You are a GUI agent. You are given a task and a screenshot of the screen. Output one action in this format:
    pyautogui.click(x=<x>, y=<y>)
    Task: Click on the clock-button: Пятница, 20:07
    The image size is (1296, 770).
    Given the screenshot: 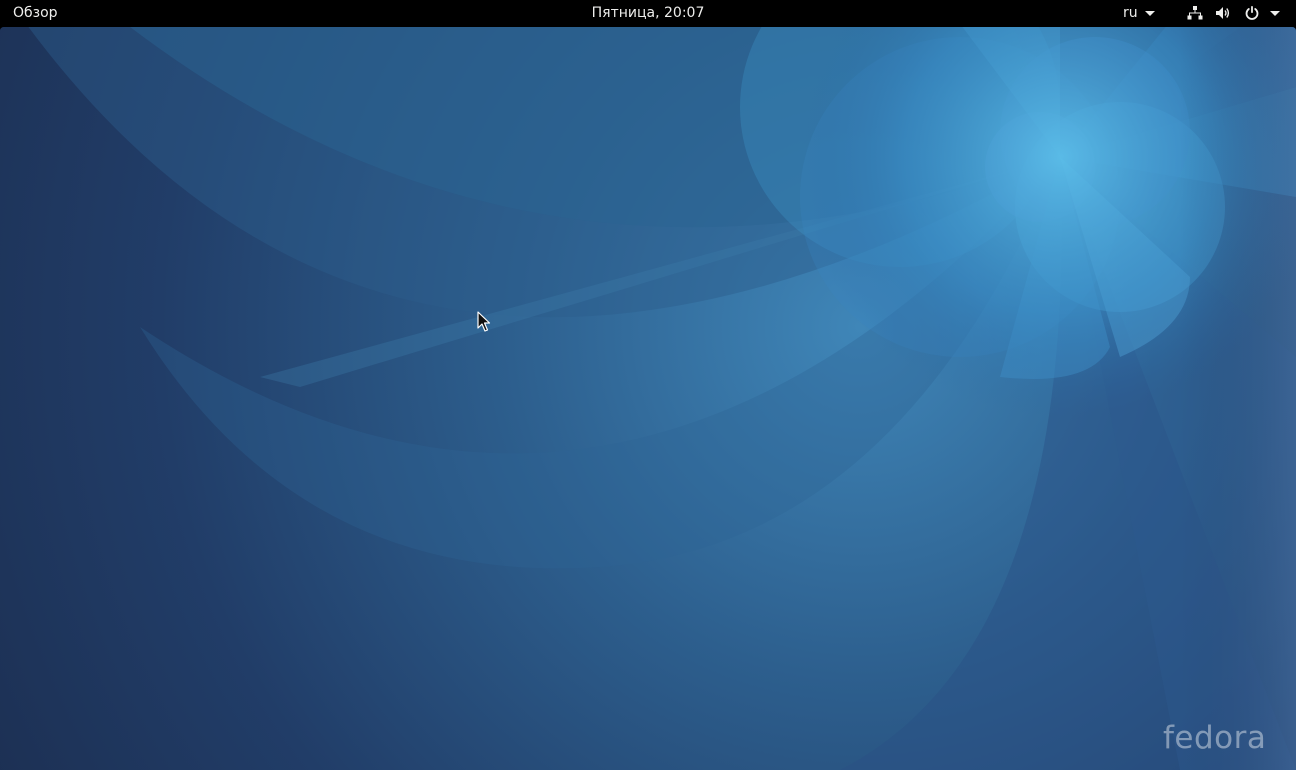 What is the action you would take?
    pyautogui.click(x=648, y=13)
    